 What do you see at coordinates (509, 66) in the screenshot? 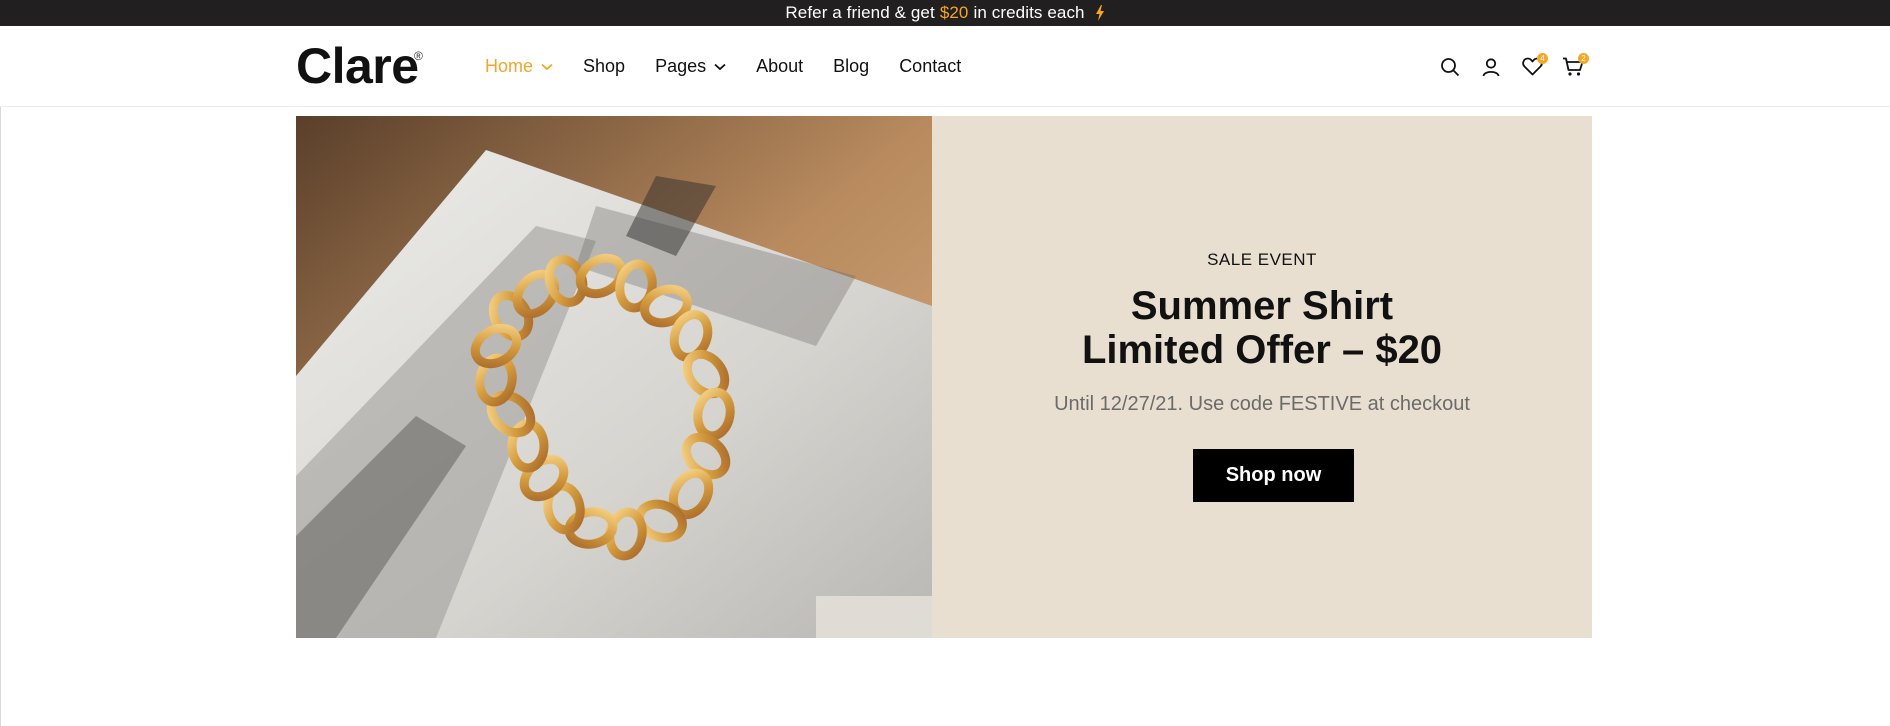
I see `nav-item-label: Home` at bounding box center [509, 66].